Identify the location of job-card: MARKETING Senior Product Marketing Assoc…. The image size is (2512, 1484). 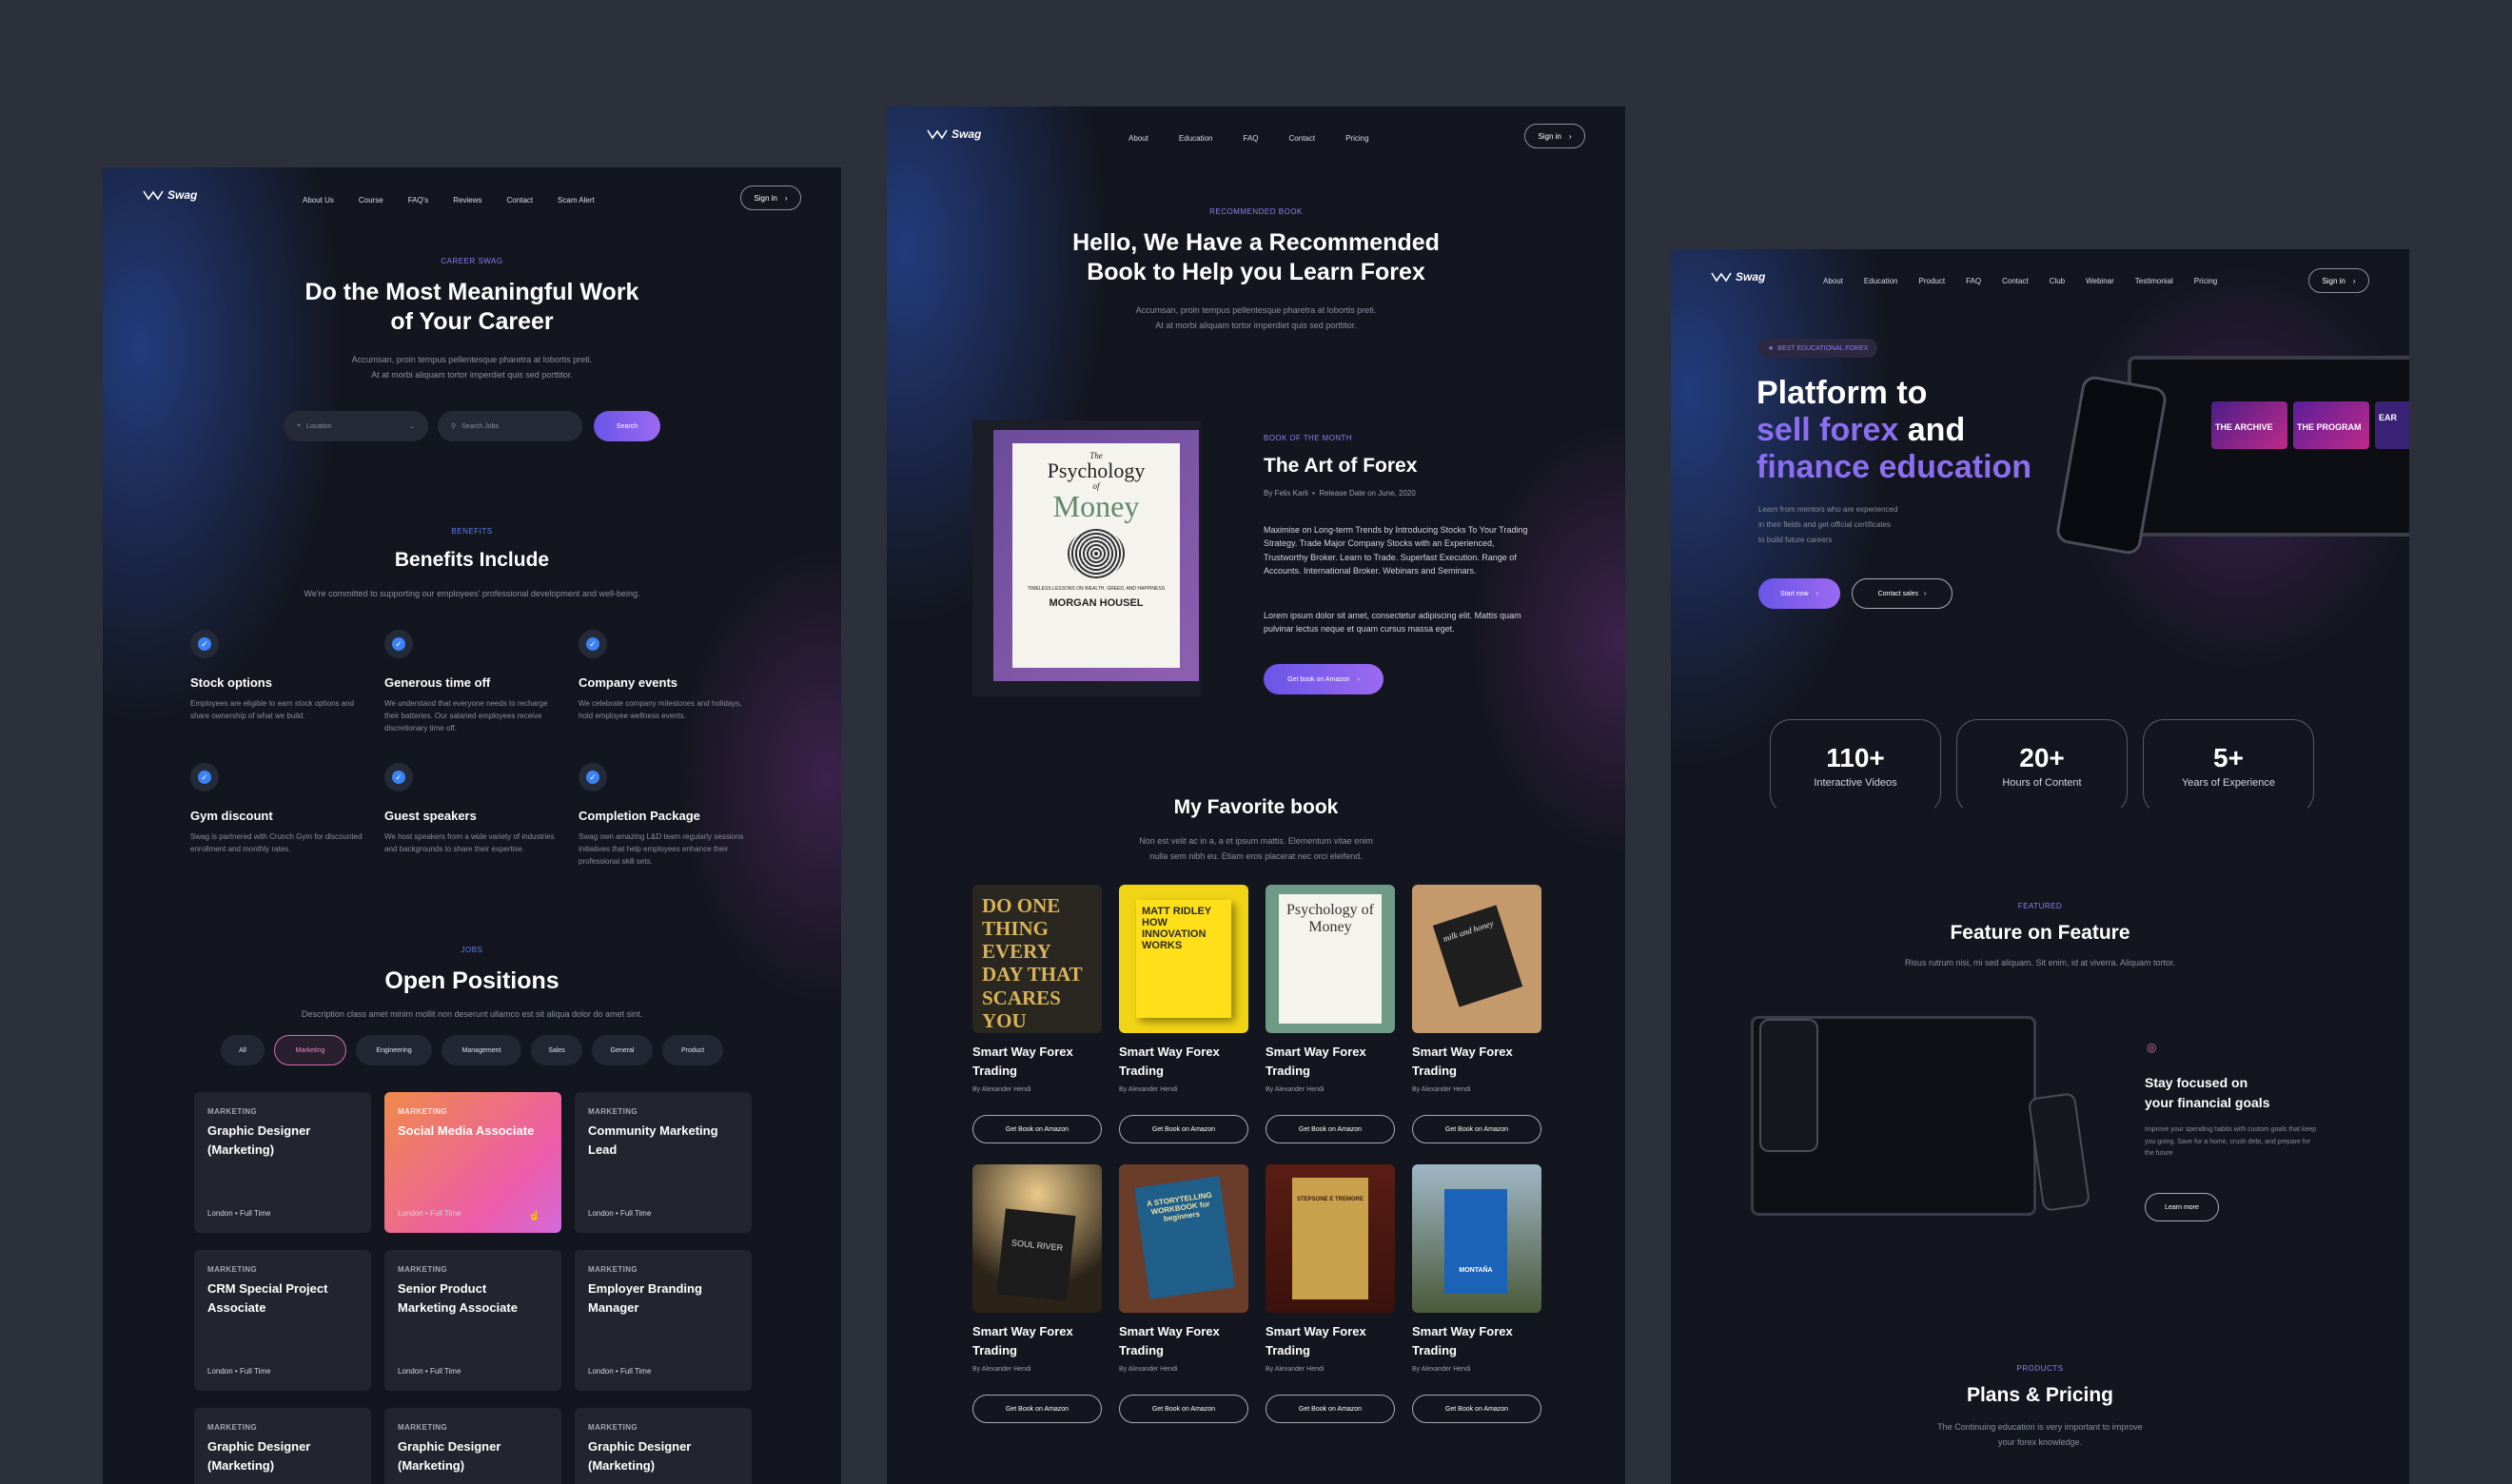
(472, 1320).